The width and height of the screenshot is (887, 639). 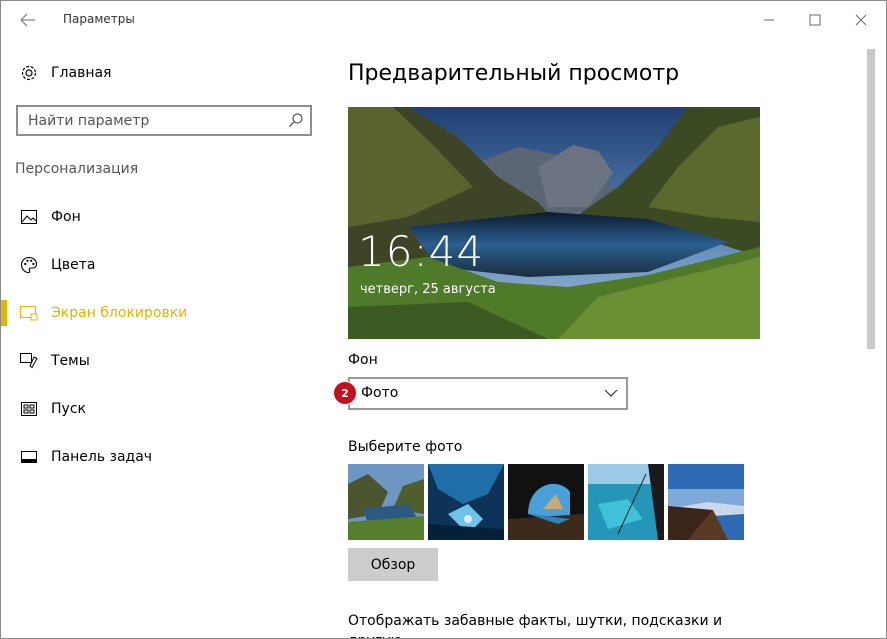 I want to click on themes-icon, so click(x=29, y=361).